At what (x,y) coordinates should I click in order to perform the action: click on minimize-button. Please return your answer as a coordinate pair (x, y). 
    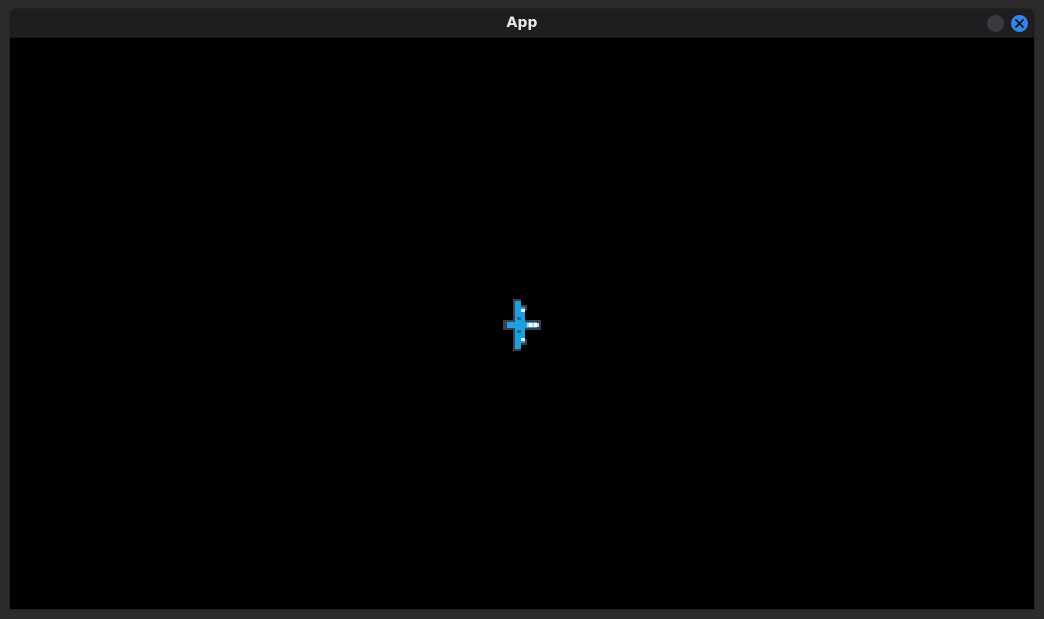
    Looking at the image, I should click on (995, 23).